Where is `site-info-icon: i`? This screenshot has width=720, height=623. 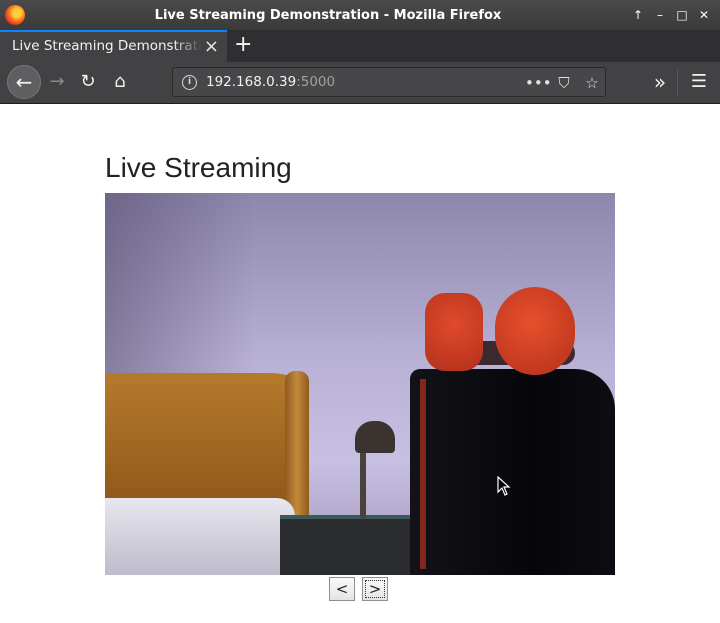
site-info-icon: i is located at coordinates (189, 82).